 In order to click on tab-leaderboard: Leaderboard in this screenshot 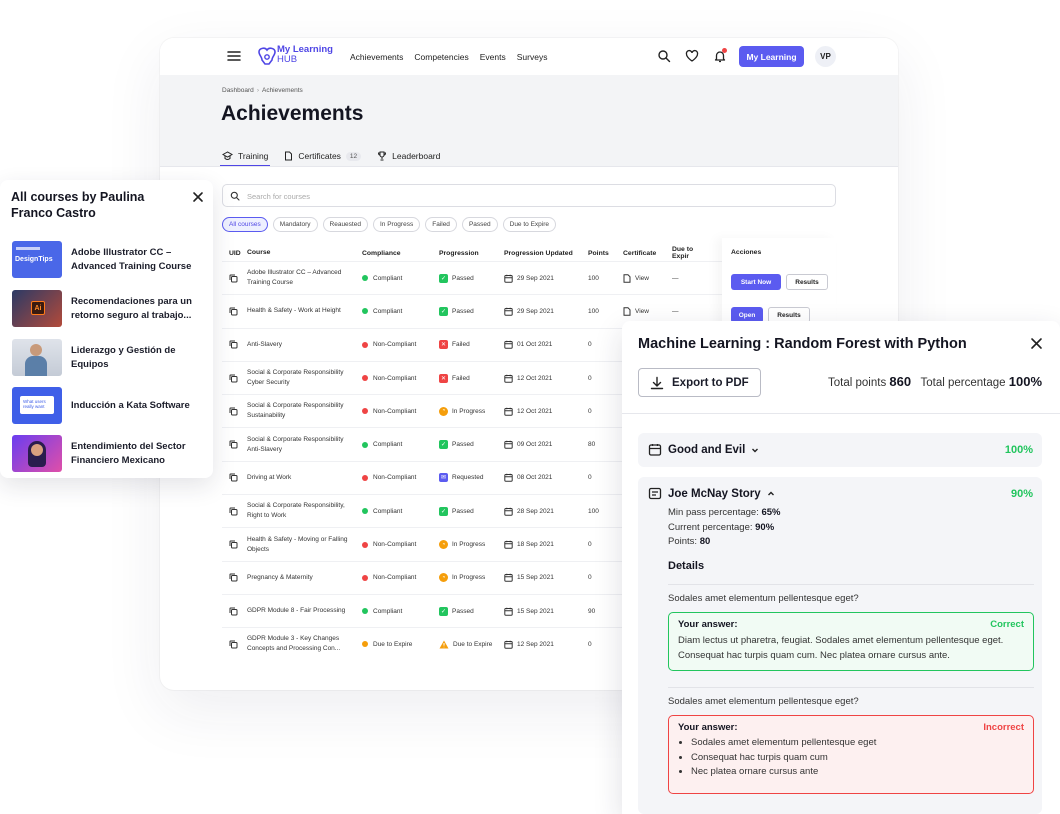, I will do `click(408, 156)`.